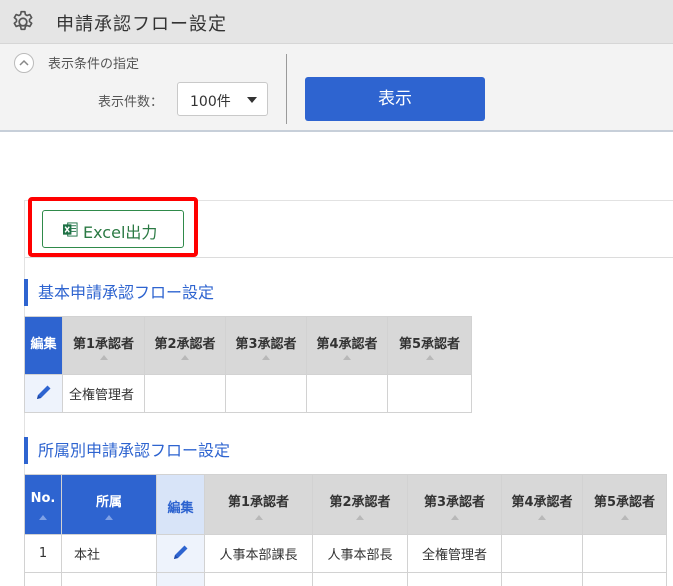  What do you see at coordinates (119, 292) in the screenshot?
I see `basic-section-title: 基本申請承認フロー設定` at bounding box center [119, 292].